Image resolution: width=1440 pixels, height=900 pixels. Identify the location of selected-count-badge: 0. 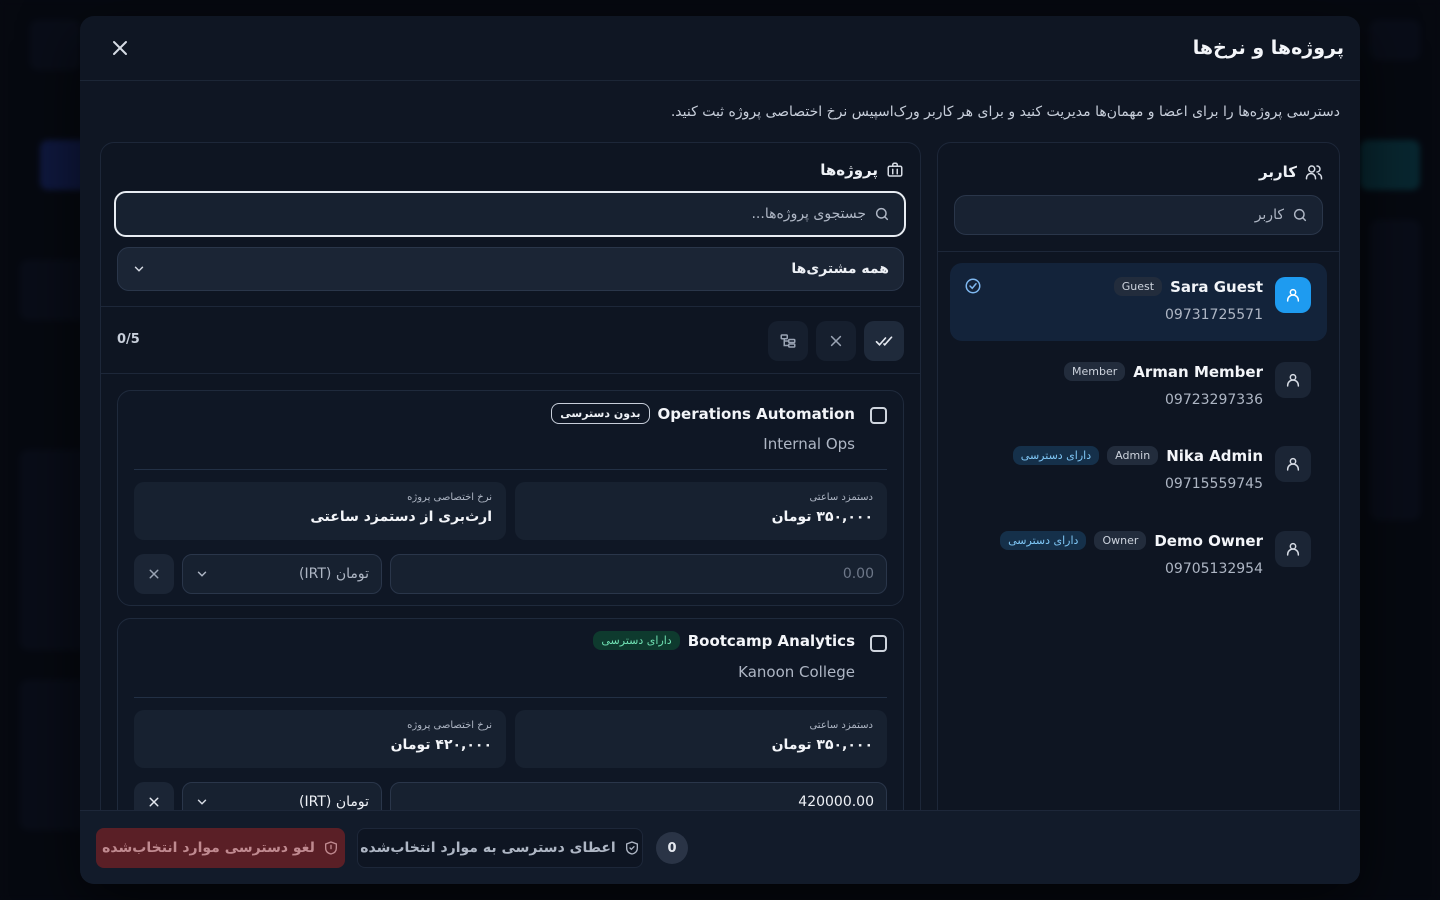
(672, 848).